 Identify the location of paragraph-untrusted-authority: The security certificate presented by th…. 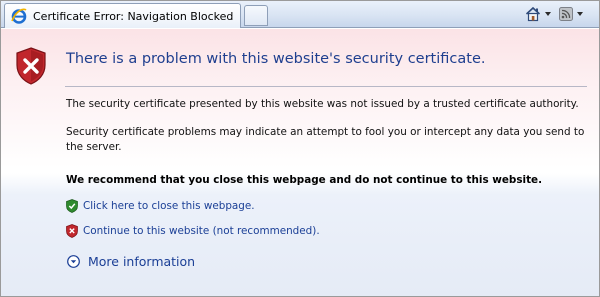
(322, 104).